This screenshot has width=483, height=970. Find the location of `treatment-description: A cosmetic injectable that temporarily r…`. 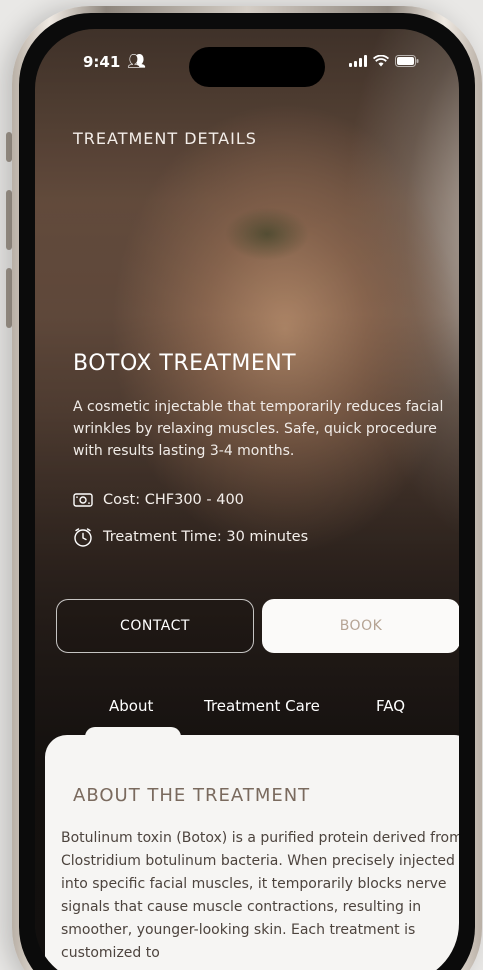

treatment-description: A cosmetic injectable that temporarily r… is located at coordinates (258, 429).